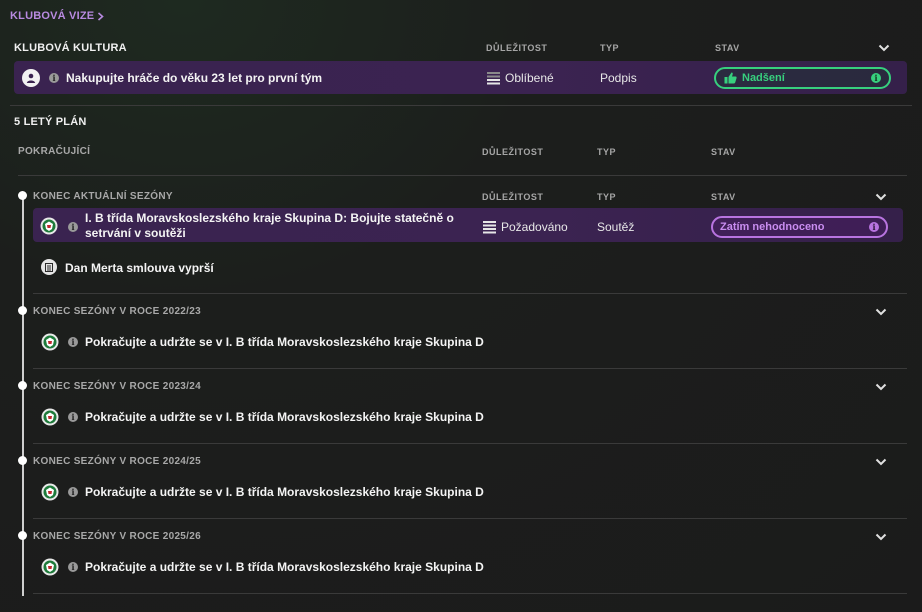 This screenshot has width=922, height=612. What do you see at coordinates (772, 227) in the screenshot?
I see `status-label: Zatím nehodnoceno` at bounding box center [772, 227].